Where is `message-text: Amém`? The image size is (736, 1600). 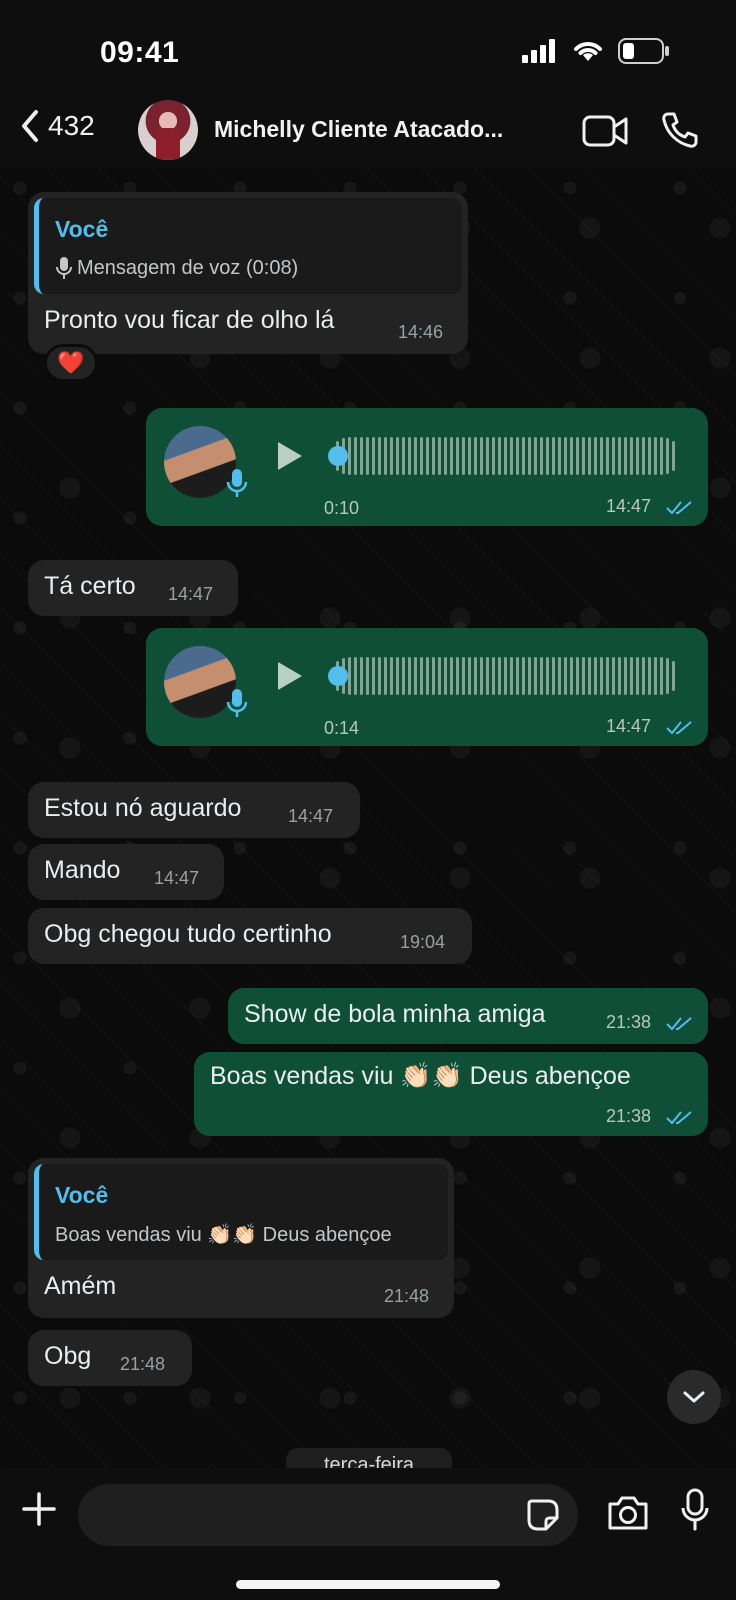 message-text: Amém is located at coordinates (80, 1286).